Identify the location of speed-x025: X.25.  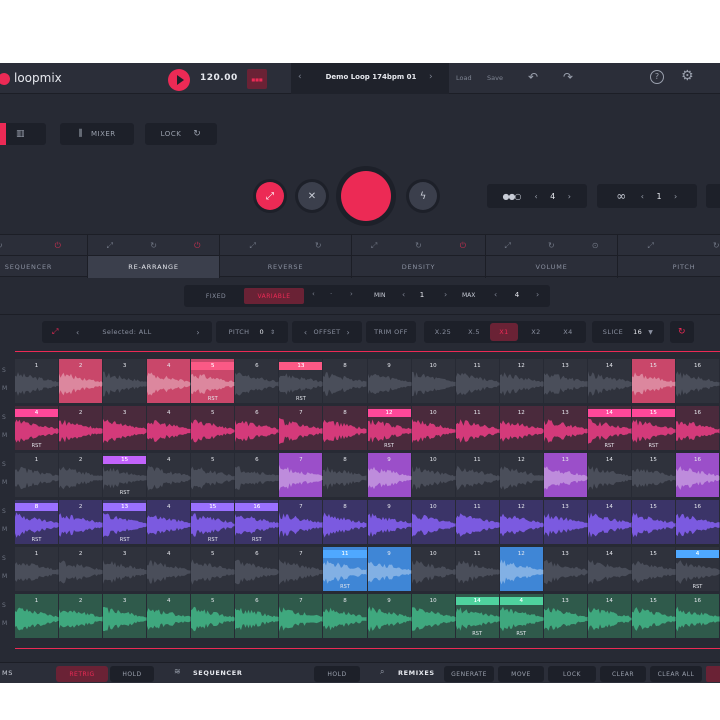
(443, 332).